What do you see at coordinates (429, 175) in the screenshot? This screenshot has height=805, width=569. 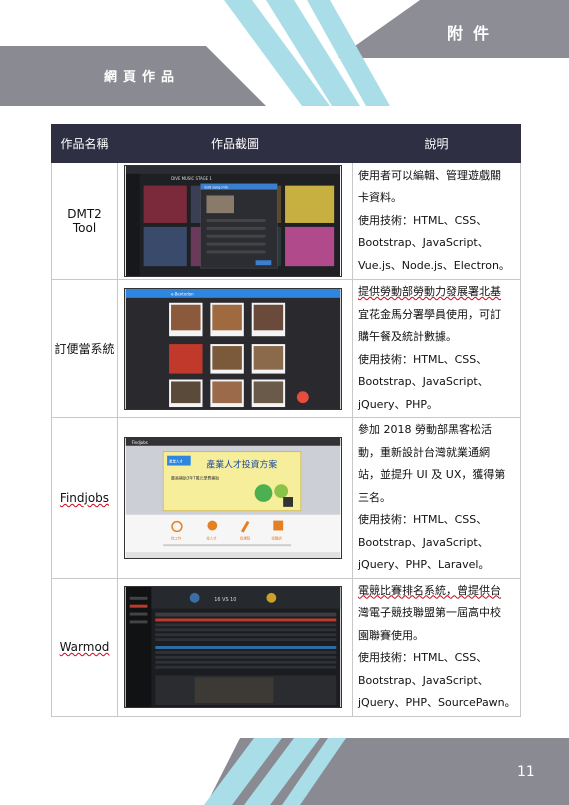 I see `desc-line: 使用者可以編輯、管理遊戲關` at bounding box center [429, 175].